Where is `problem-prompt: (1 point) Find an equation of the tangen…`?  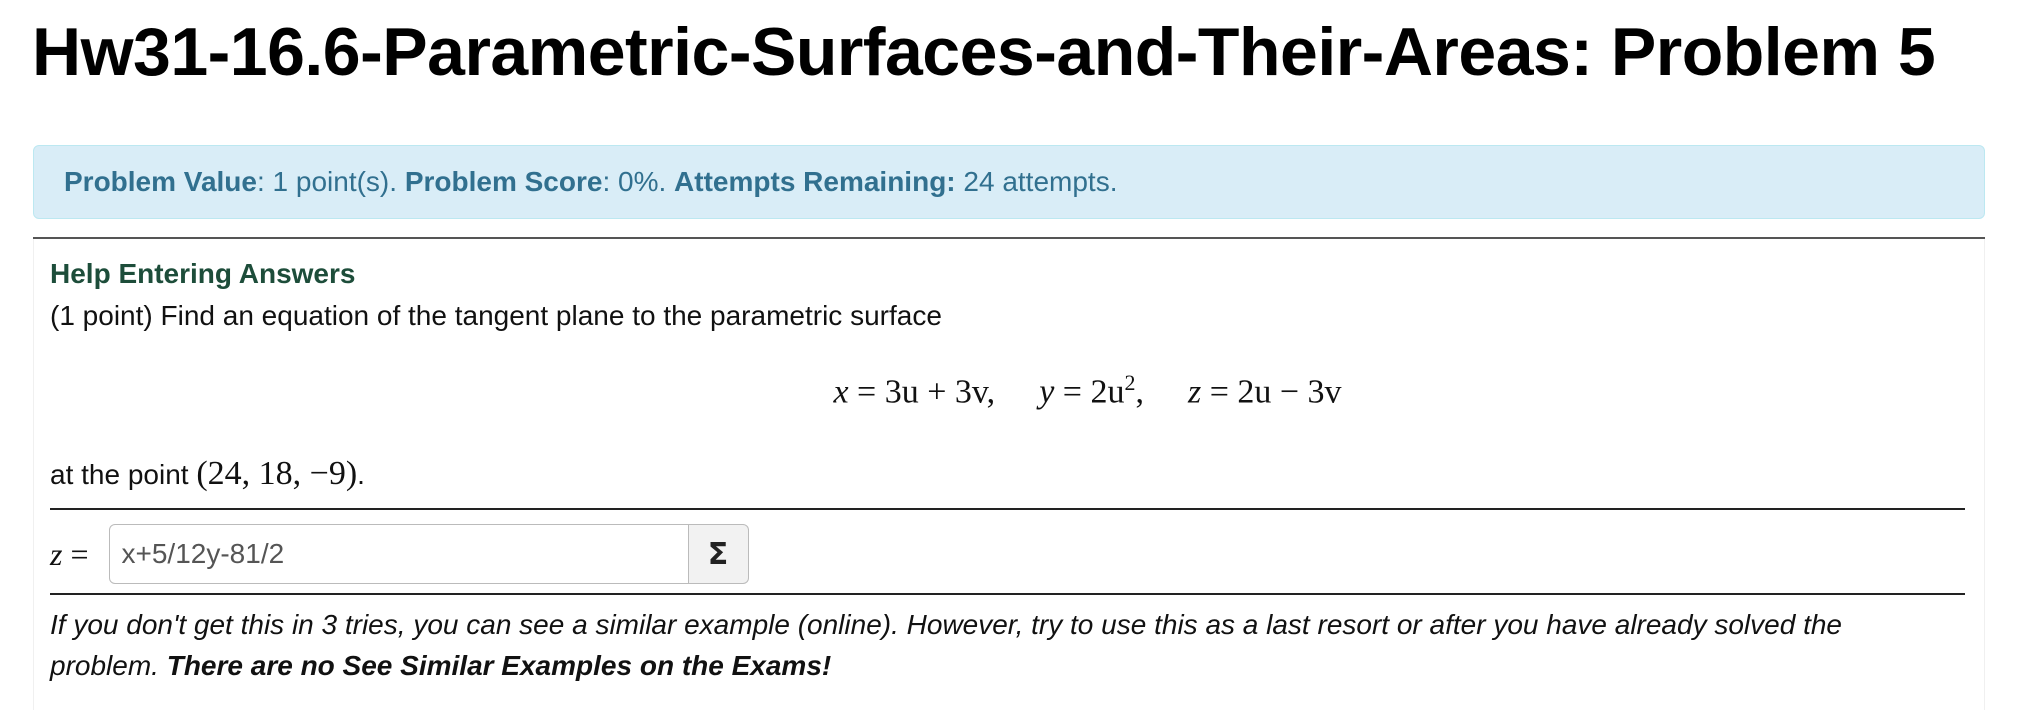
problem-prompt: (1 point) Find an equation of the tangen… is located at coordinates (496, 315).